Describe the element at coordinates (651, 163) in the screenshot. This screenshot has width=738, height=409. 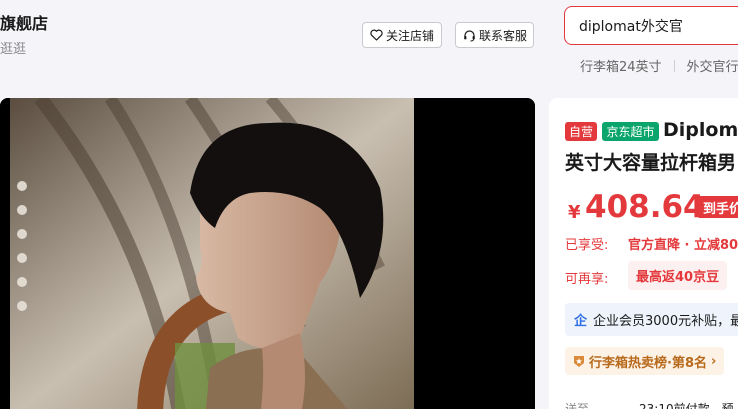
I see `product-title-line2: 英寸大容量拉杆箱男` at that location.